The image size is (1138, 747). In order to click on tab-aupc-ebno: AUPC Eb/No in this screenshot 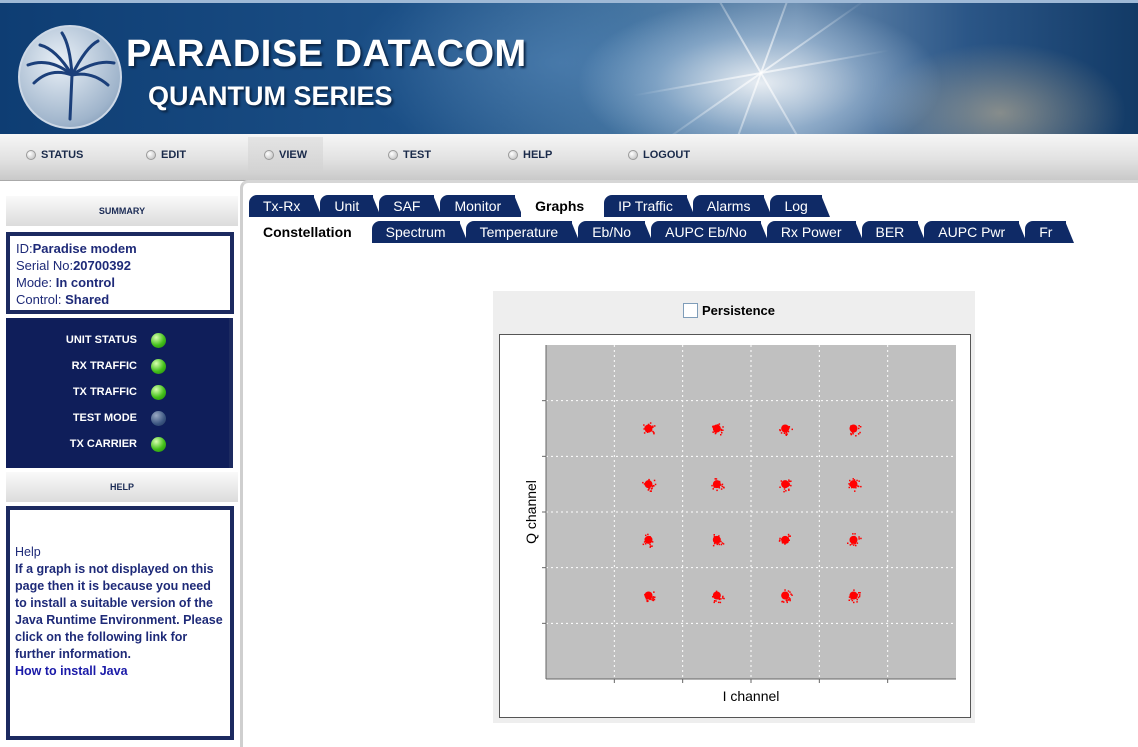, I will do `click(710, 232)`.